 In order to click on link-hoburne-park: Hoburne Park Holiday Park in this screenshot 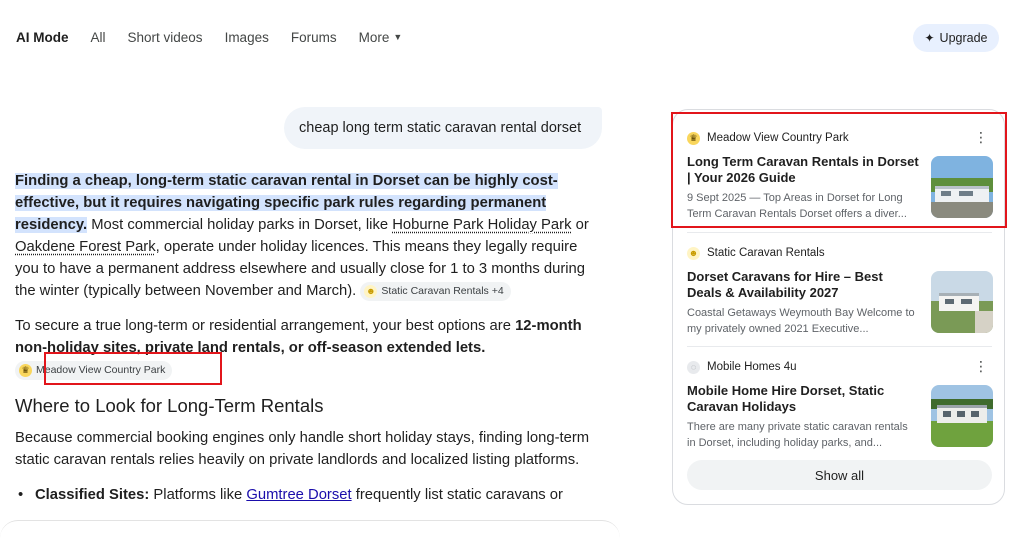, I will do `click(481, 225)`.